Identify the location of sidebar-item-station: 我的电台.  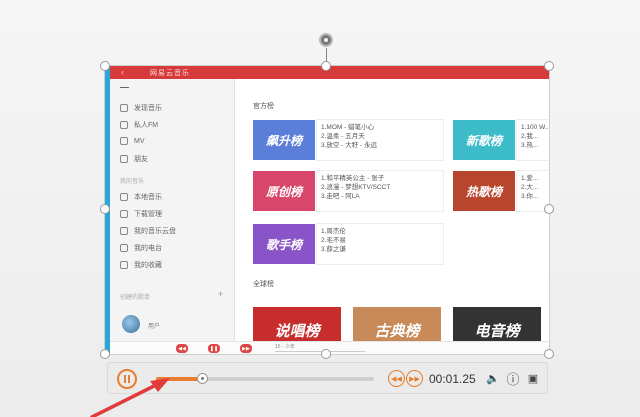
(141, 248).